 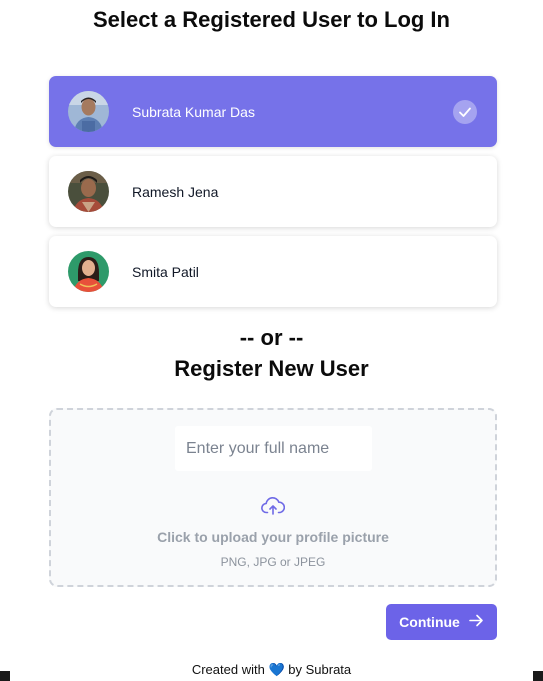 What do you see at coordinates (273, 537) in the screenshot?
I see `upload-label: Click to upload your profile picture` at bounding box center [273, 537].